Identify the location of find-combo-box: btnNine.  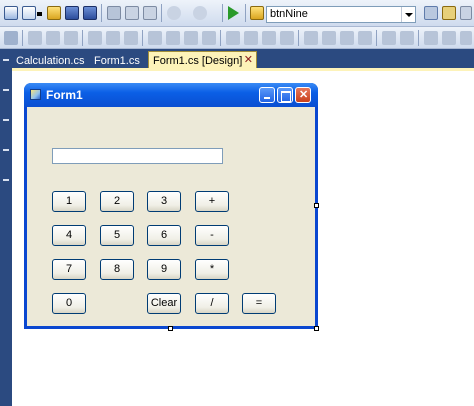
(341, 14).